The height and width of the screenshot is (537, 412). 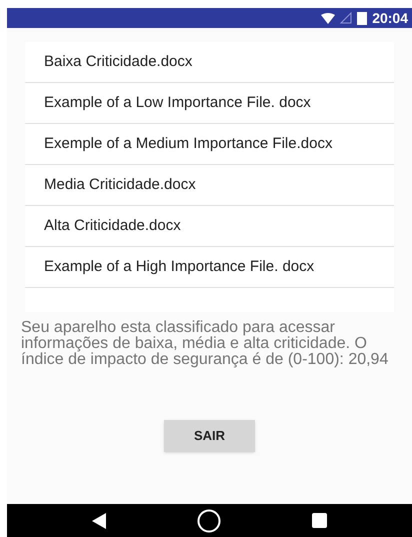 I want to click on info-text: Seu aparelho esta classificado para acessar informações de baixa, média e alta criticidade. O índice de impacto de segurança é de (0-100): 20,94, so click(x=205, y=344).